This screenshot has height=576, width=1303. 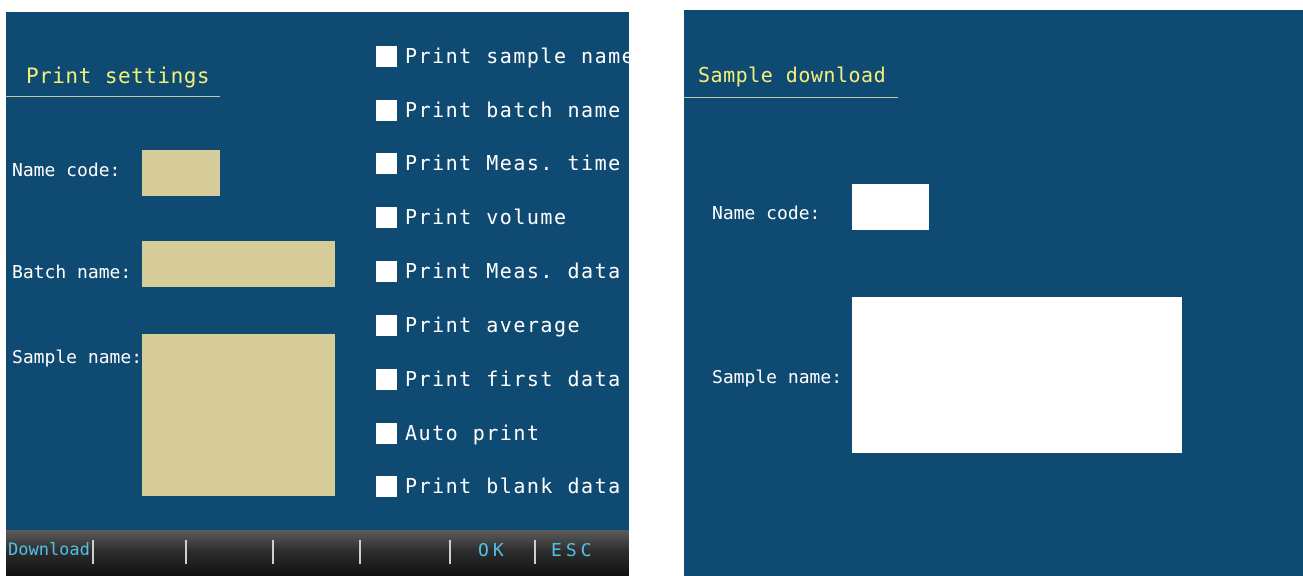 What do you see at coordinates (517, 56) in the screenshot?
I see `option-label: Print sample name` at bounding box center [517, 56].